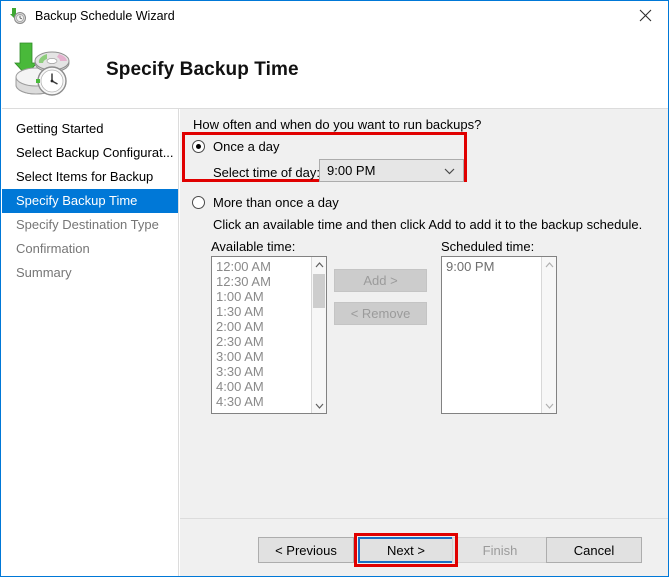 This screenshot has height=577, width=669. I want to click on list-item: 9:00 PM, so click(493, 266).